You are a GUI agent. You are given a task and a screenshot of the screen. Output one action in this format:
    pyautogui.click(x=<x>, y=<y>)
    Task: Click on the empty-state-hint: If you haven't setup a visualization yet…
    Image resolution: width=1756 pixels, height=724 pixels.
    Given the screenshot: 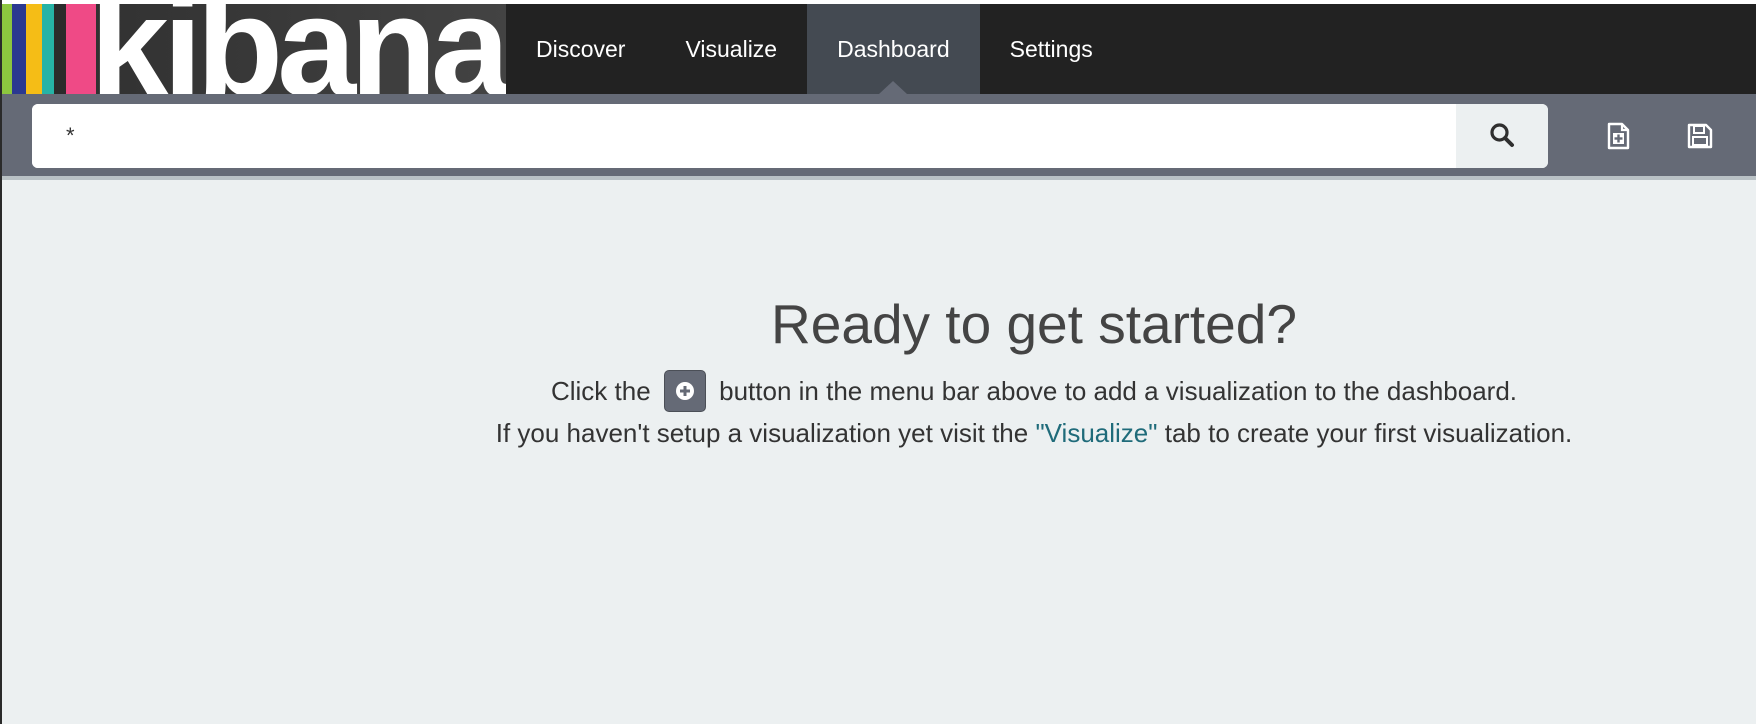 What is the action you would take?
    pyautogui.click(x=879, y=433)
    